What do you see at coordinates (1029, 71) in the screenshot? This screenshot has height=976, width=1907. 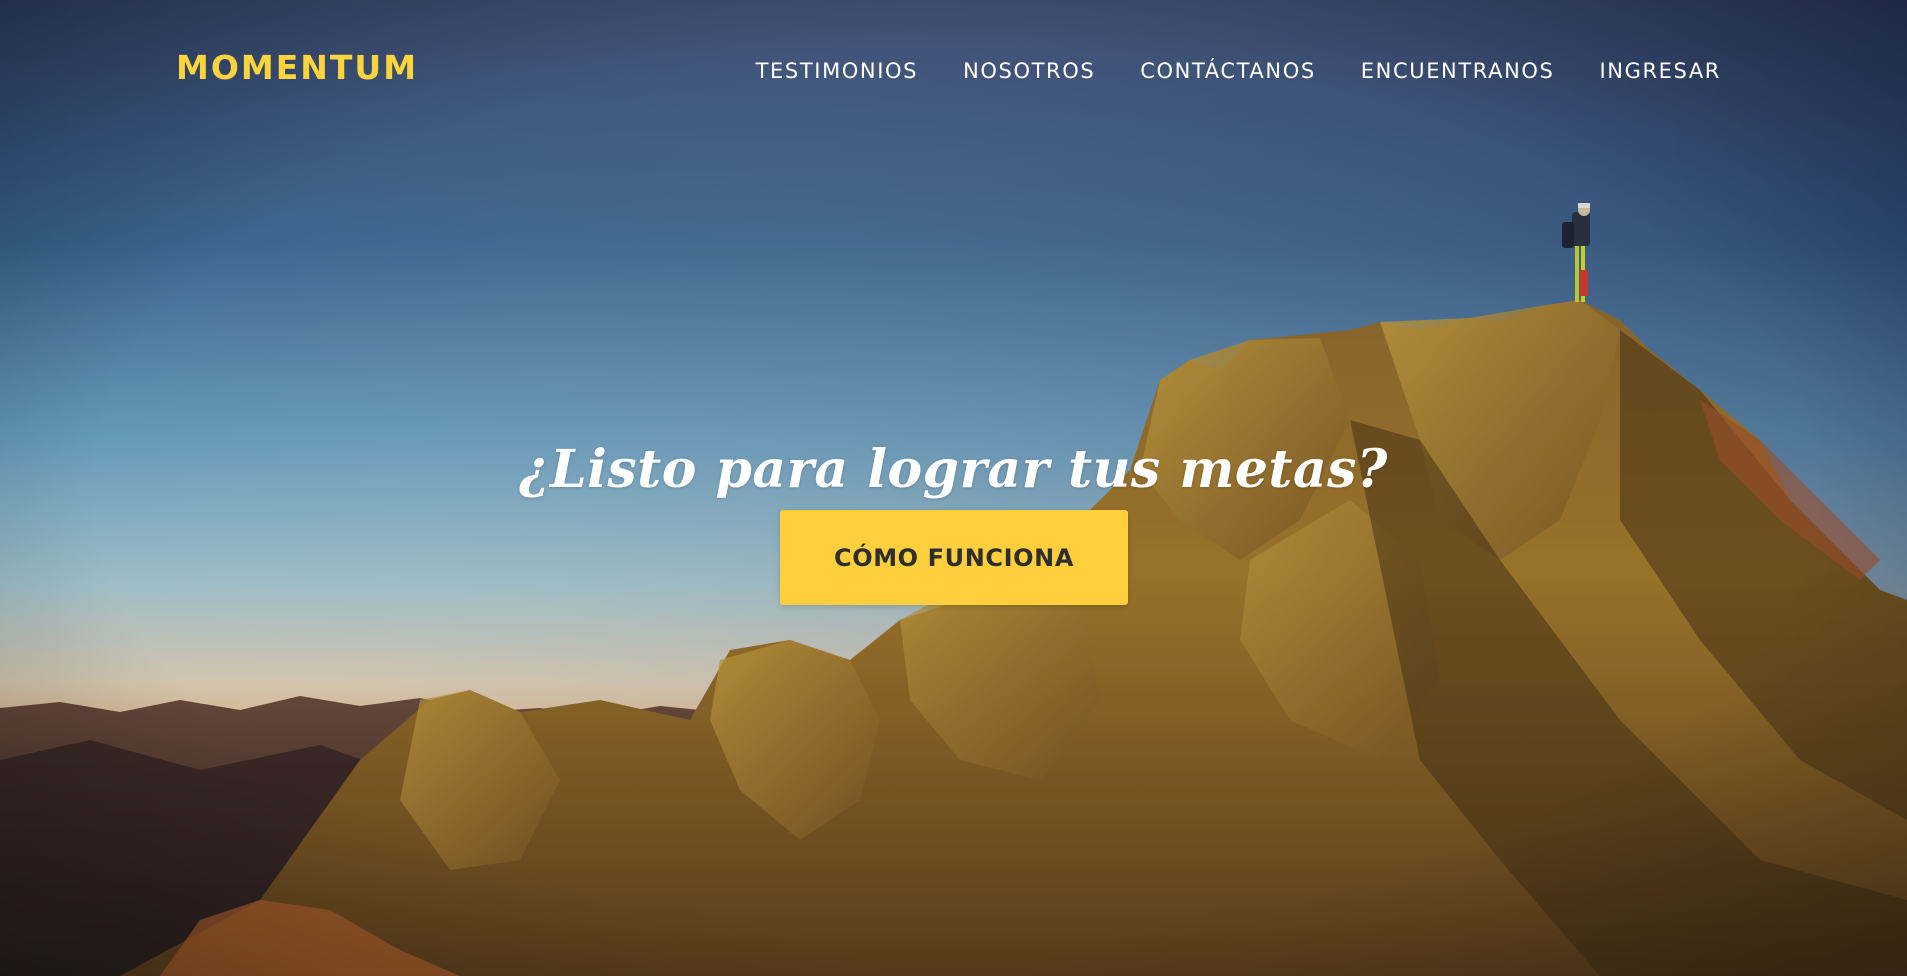 I see `nav-link-nosotros: NOSOTROS` at bounding box center [1029, 71].